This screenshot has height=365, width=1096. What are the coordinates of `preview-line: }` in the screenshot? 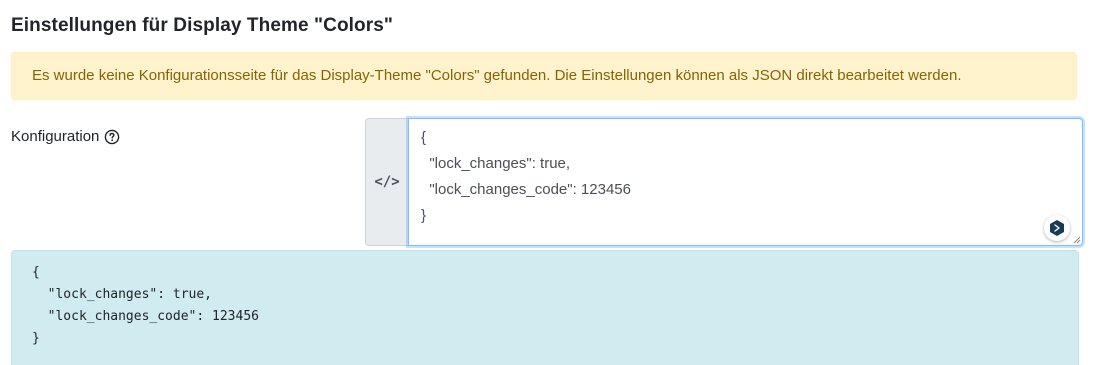 It's located at (36, 338).